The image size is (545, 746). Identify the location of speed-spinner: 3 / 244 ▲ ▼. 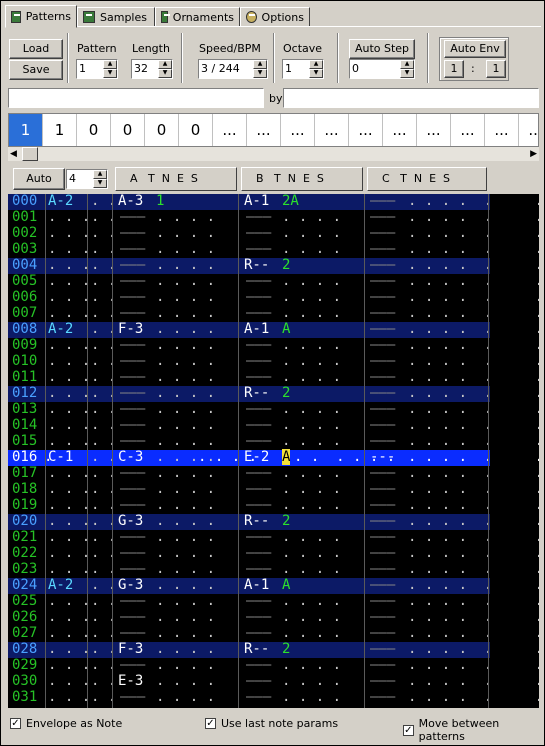
(233, 69).